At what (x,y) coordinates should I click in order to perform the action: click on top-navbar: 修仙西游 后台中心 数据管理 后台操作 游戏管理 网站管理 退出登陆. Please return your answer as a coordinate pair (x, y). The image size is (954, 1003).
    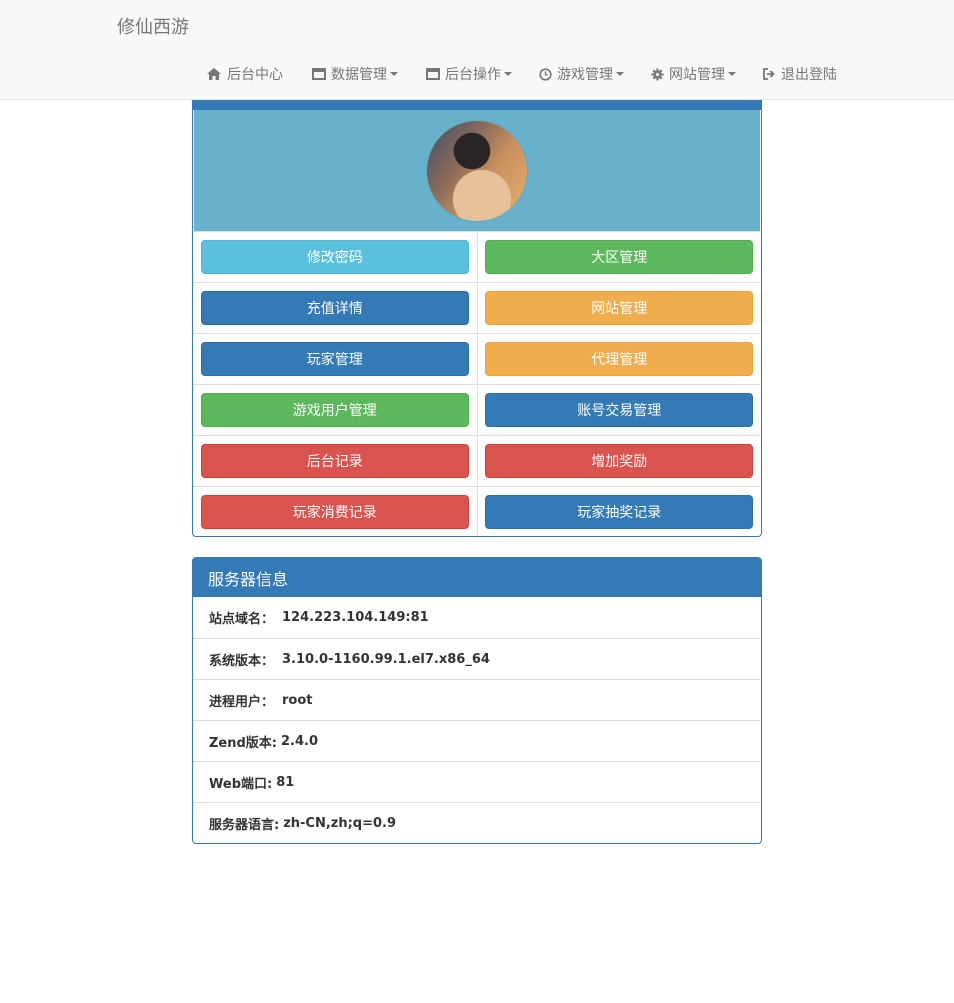
    Looking at the image, I should click on (477, 50).